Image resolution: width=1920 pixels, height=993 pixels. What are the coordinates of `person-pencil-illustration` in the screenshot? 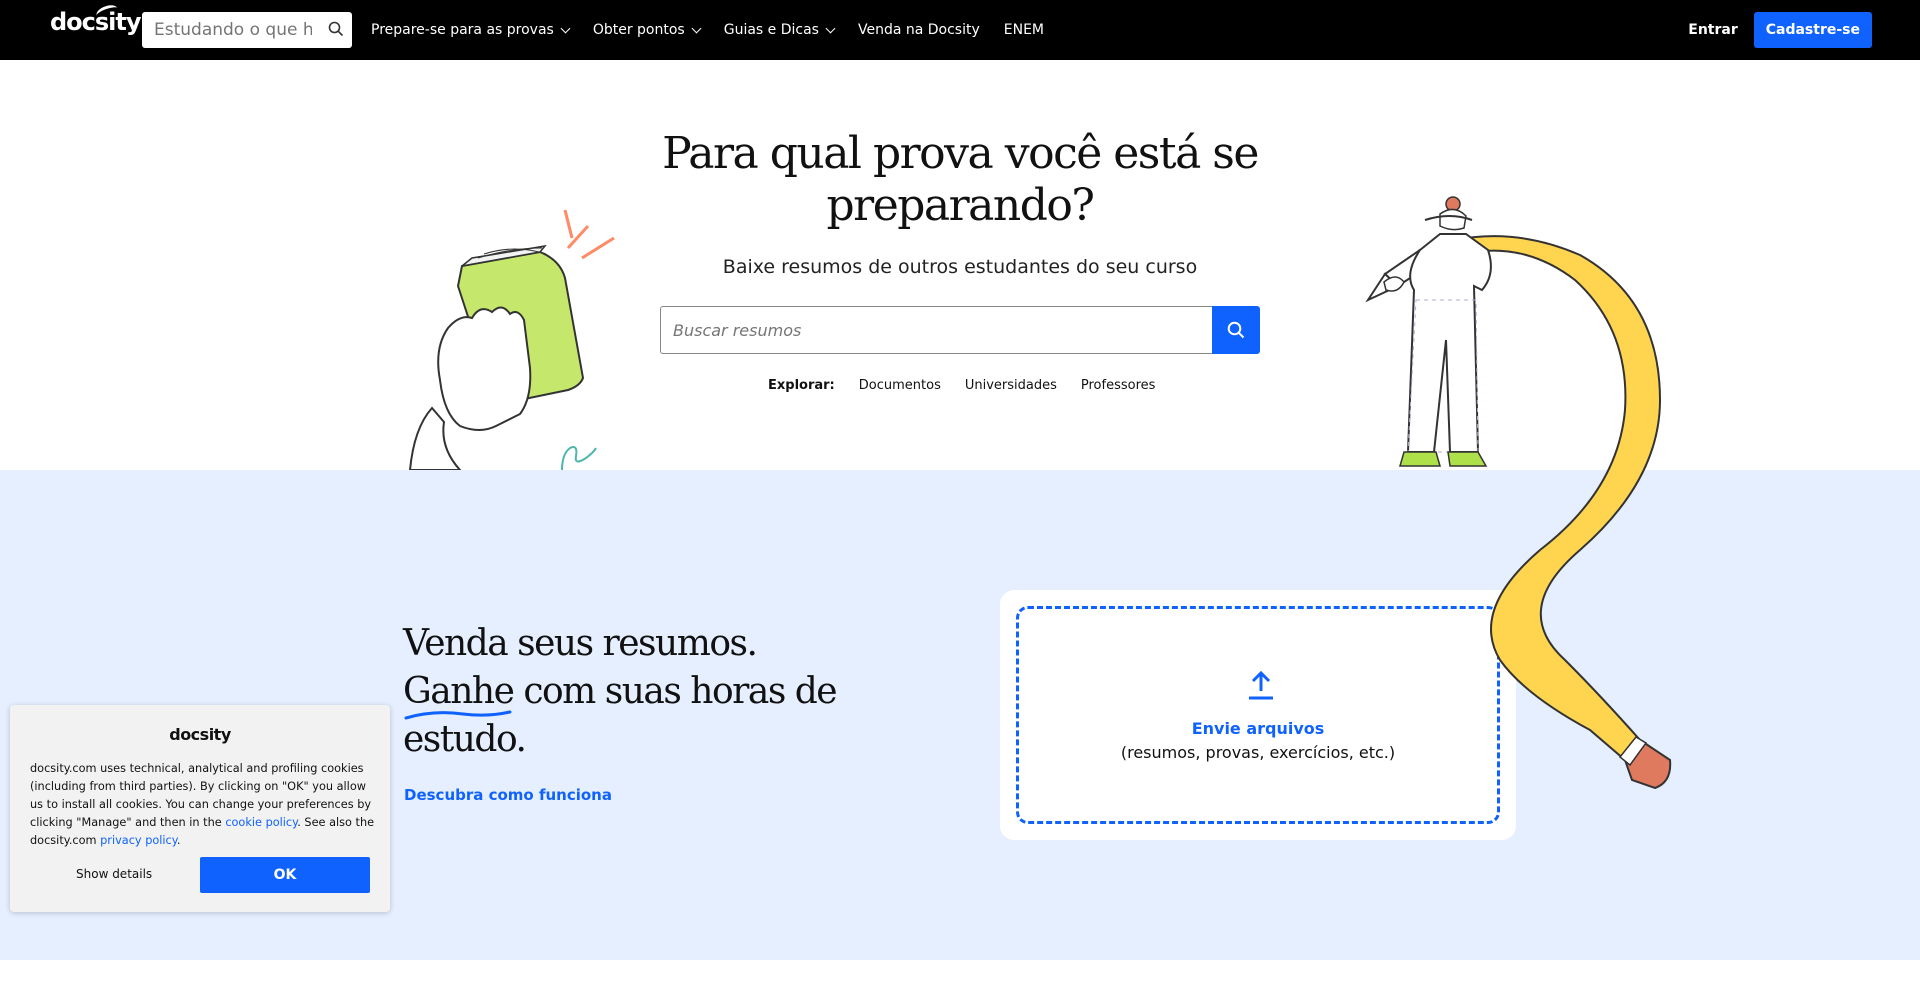 It's located at (1518, 493).